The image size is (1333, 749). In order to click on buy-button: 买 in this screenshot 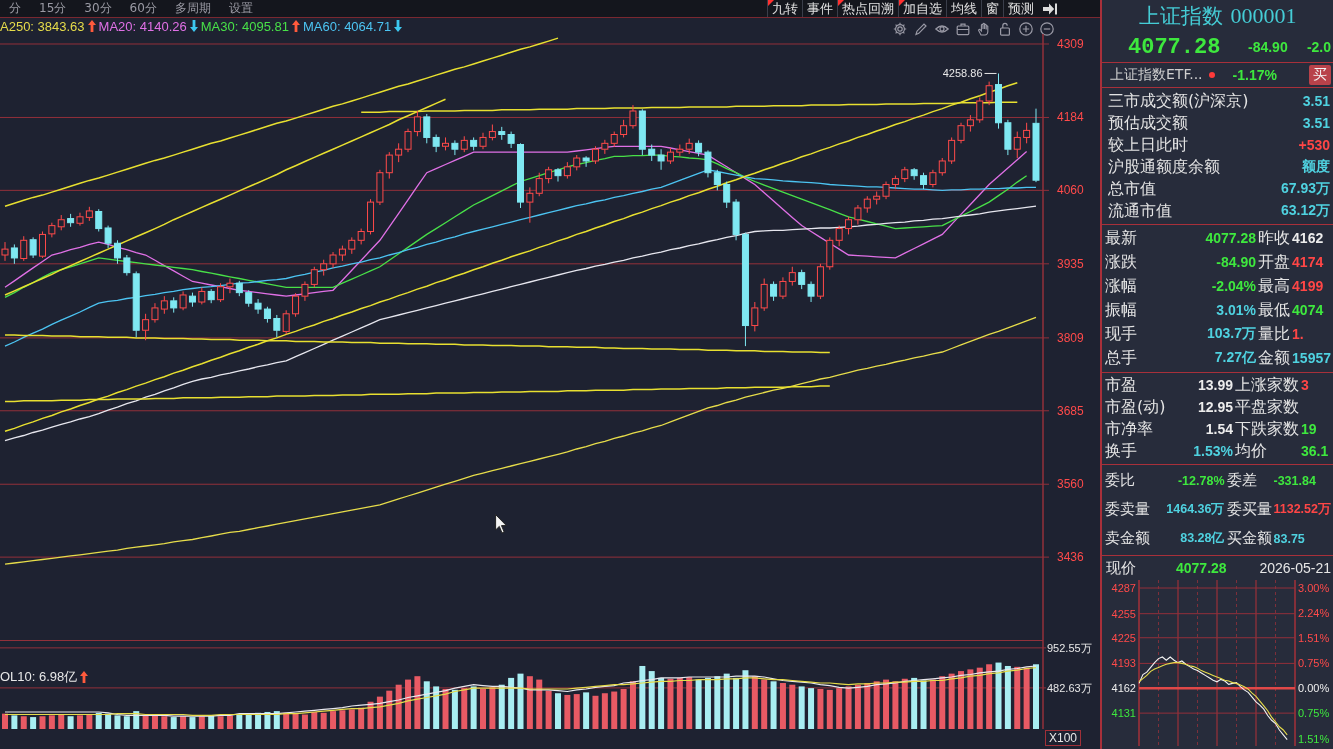, I will do `click(1320, 75)`.